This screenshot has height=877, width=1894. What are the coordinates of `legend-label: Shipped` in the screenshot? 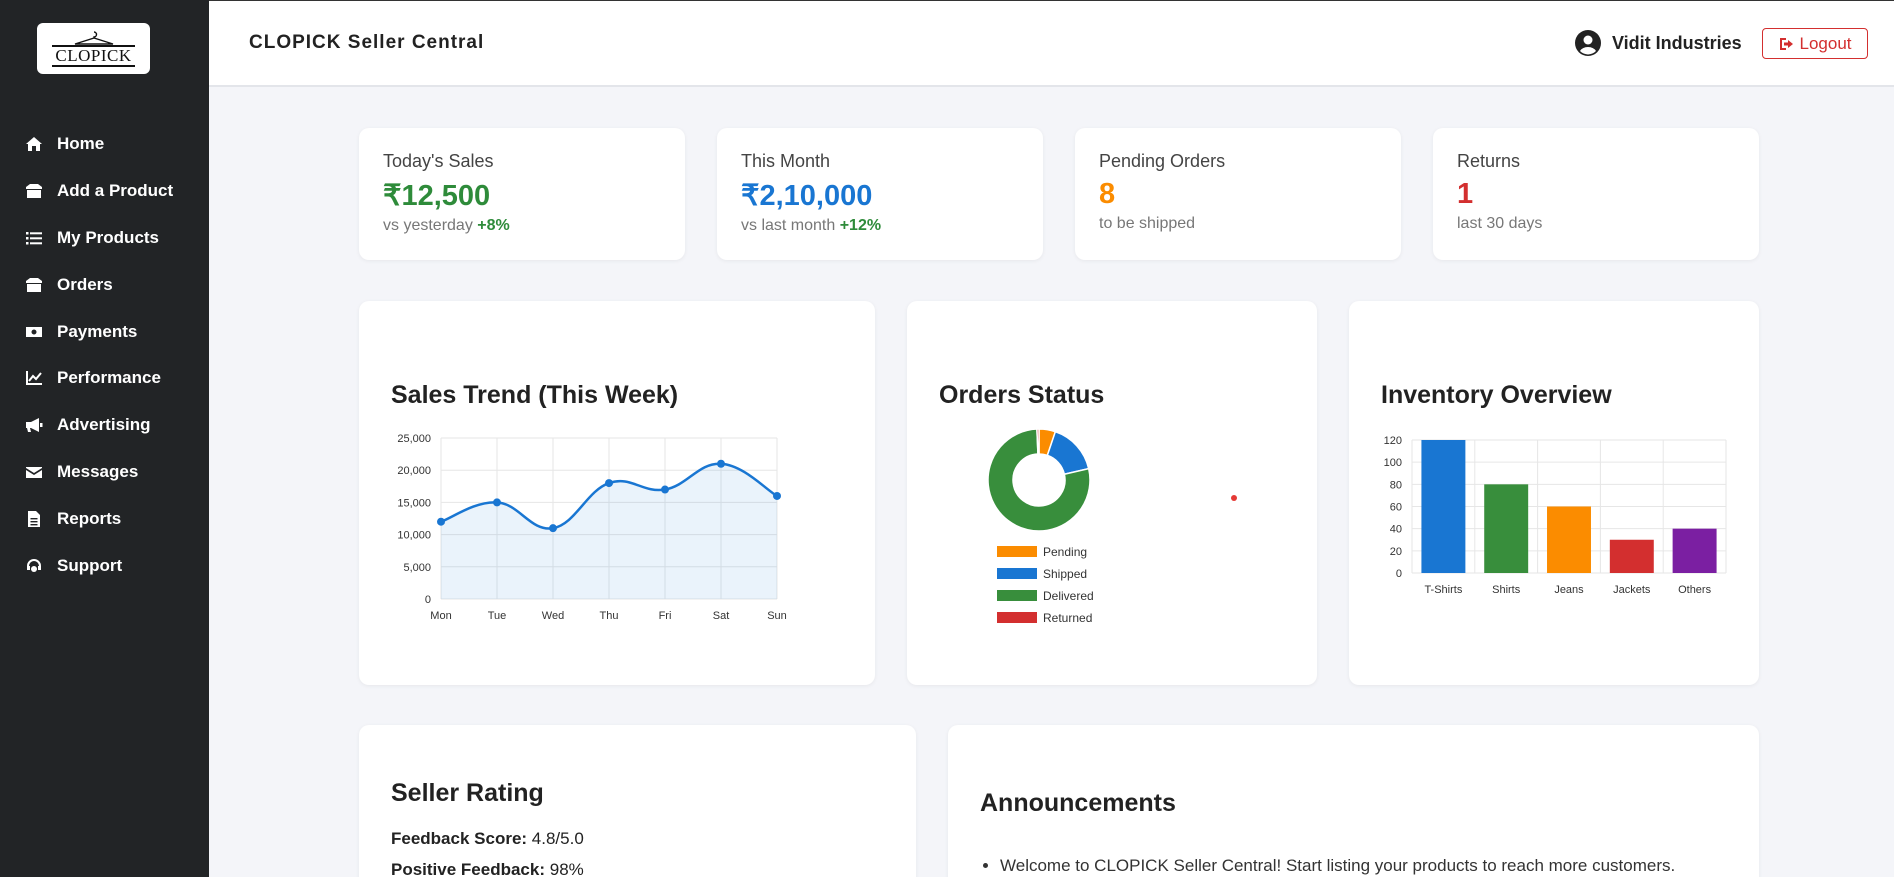 It's located at (1065, 574).